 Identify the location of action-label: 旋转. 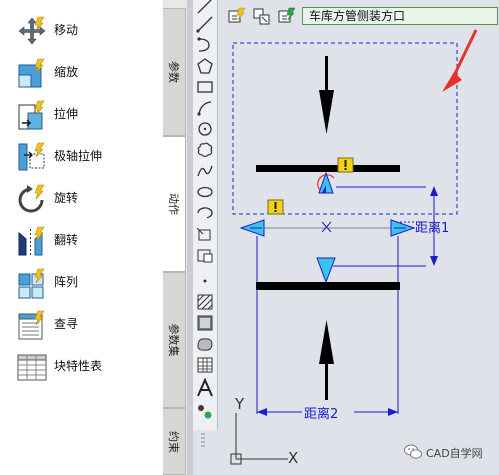
(66, 198).